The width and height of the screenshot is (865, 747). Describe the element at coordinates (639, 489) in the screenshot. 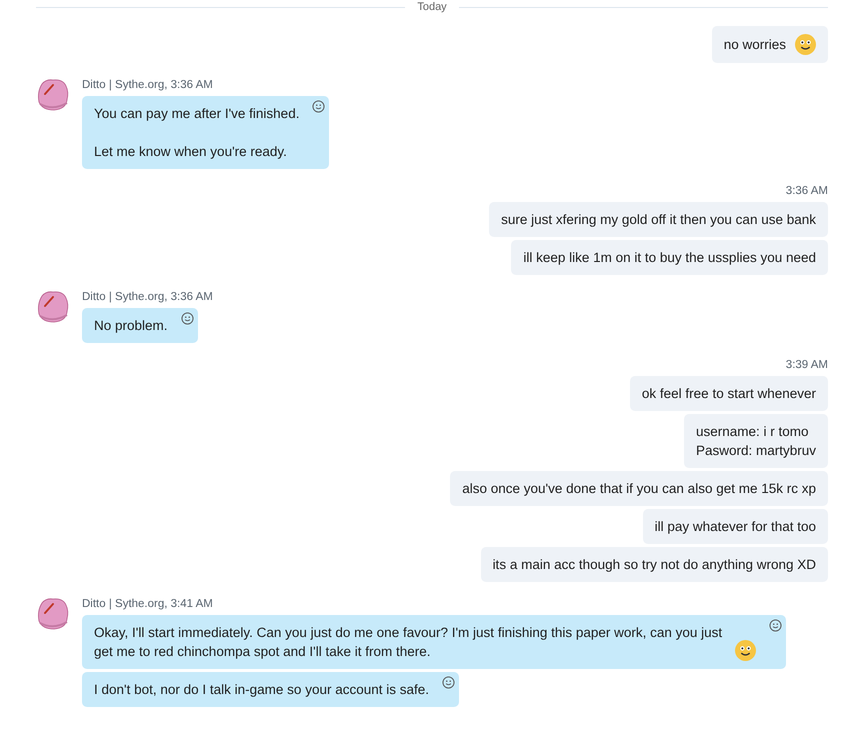

I see `message-text: also once you've done that if you can also get me 15k rc xp` at that location.